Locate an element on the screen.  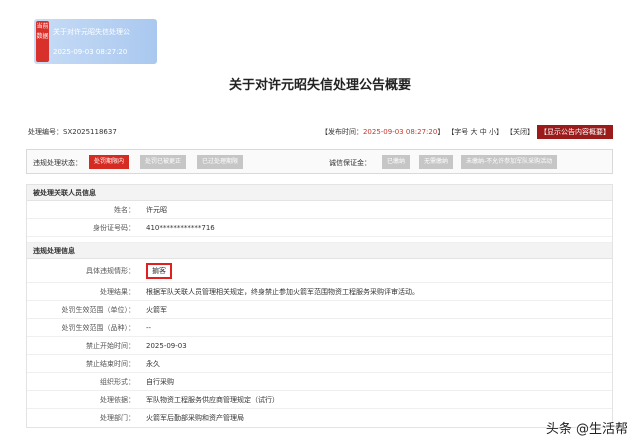
row-value: 军队物资工程服务供应商管理规定（试行） is located at coordinates (212, 399).